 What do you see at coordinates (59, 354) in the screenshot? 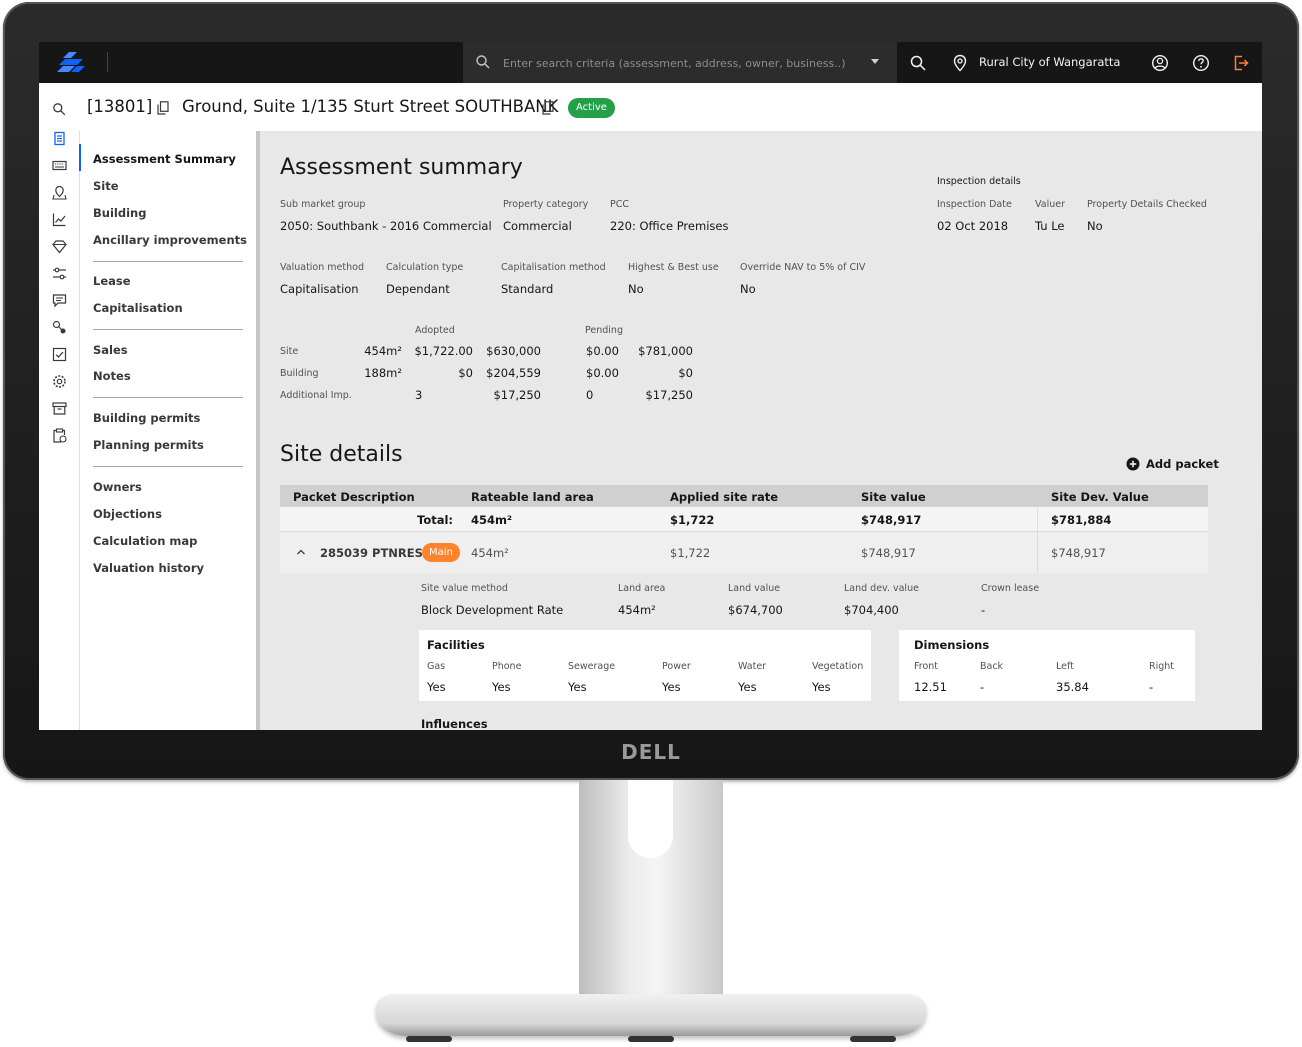
I see `checkbox-icon` at bounding box center [59, 354].